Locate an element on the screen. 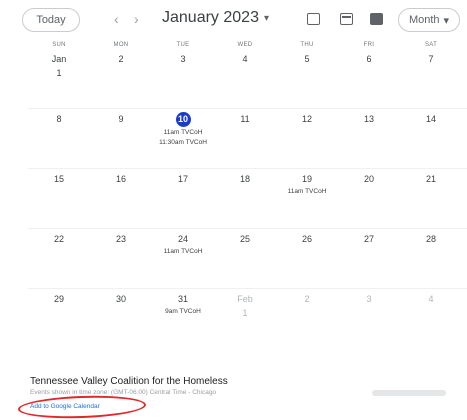 This screenshot has height=420, width=467. date-number: 8 is located at coordinates (59, 119).